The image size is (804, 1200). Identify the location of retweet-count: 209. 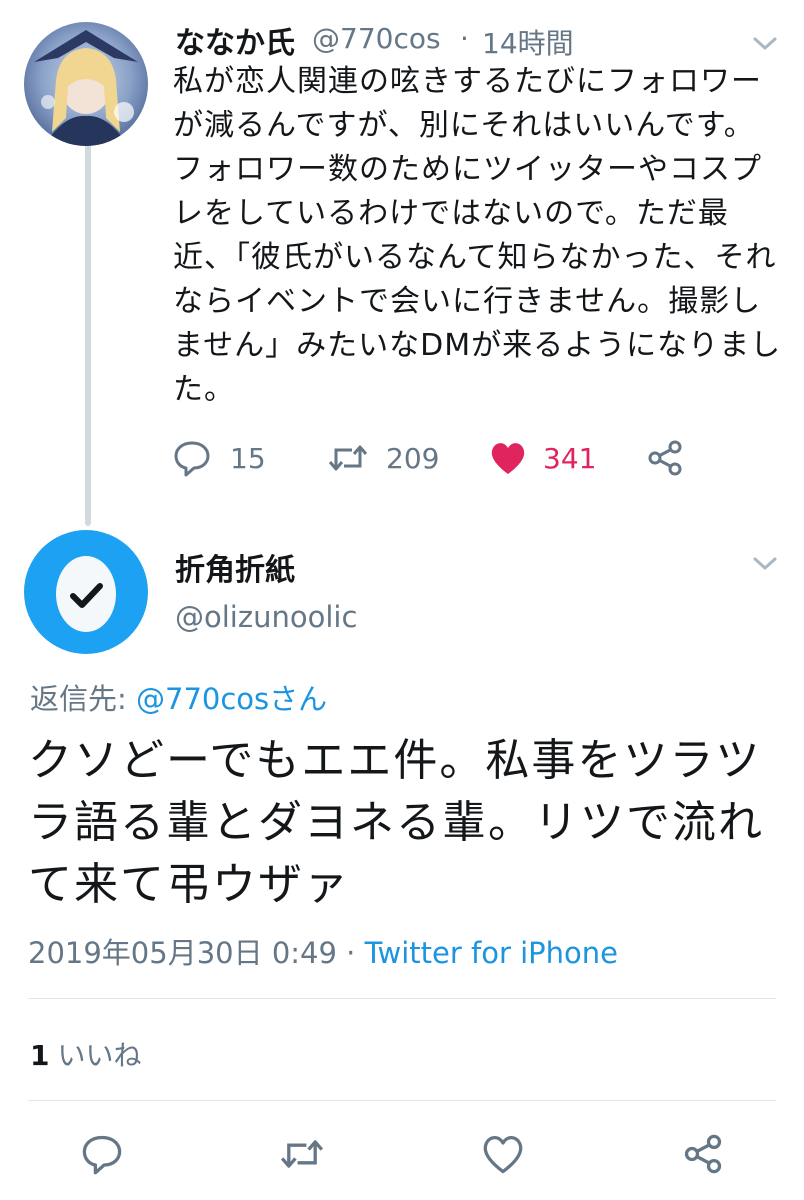
(413, 458).